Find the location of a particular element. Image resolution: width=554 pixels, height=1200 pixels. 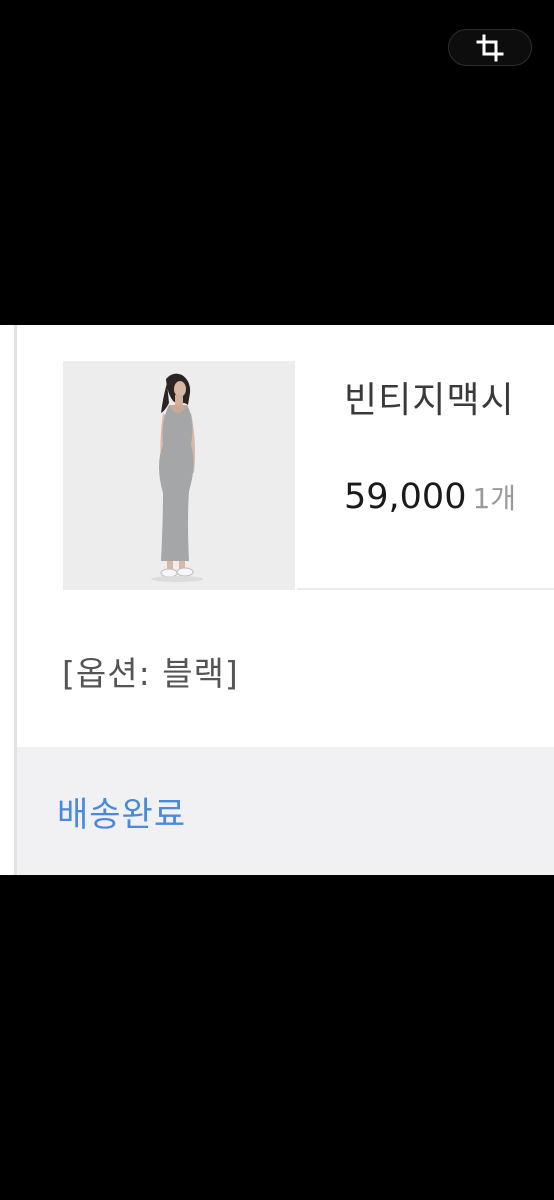

crop-button is located at coordinates (490, 47).